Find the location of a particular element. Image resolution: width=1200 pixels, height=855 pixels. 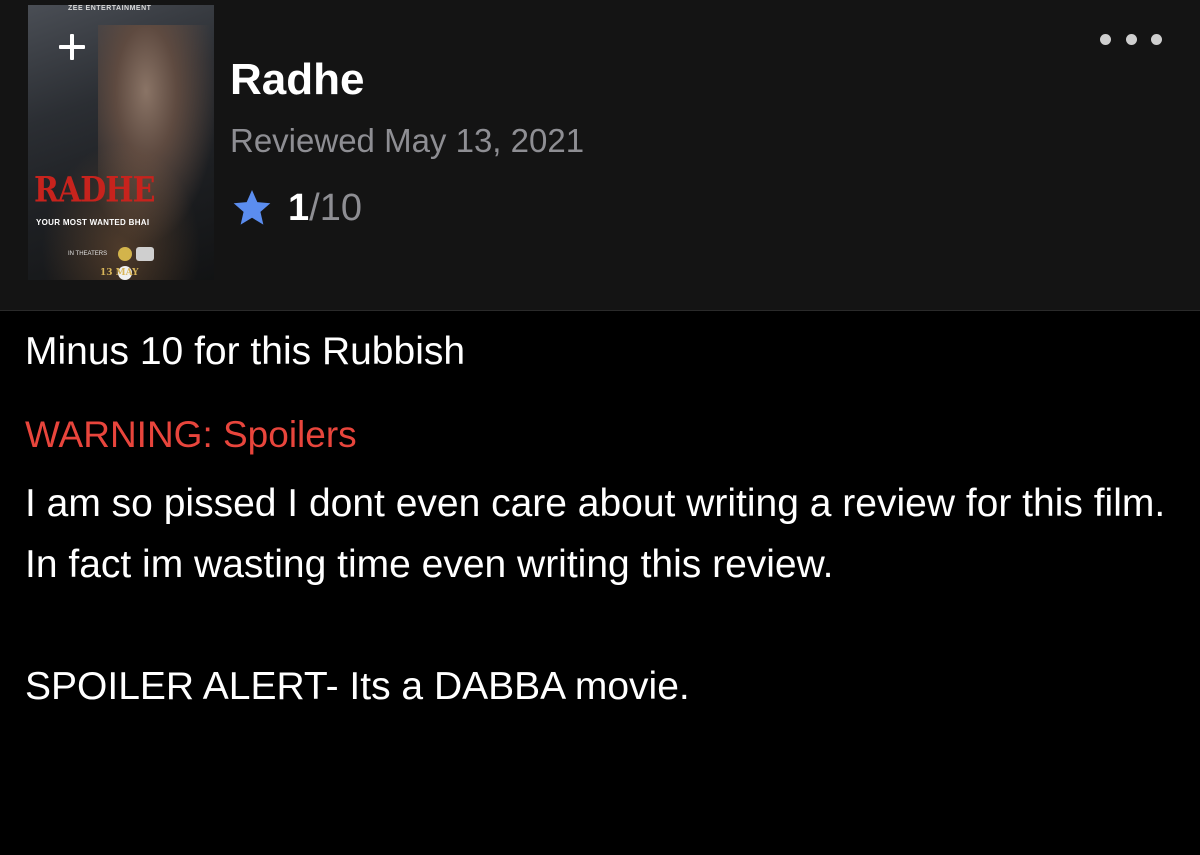

star-icon is located at coordinates (252, 207).